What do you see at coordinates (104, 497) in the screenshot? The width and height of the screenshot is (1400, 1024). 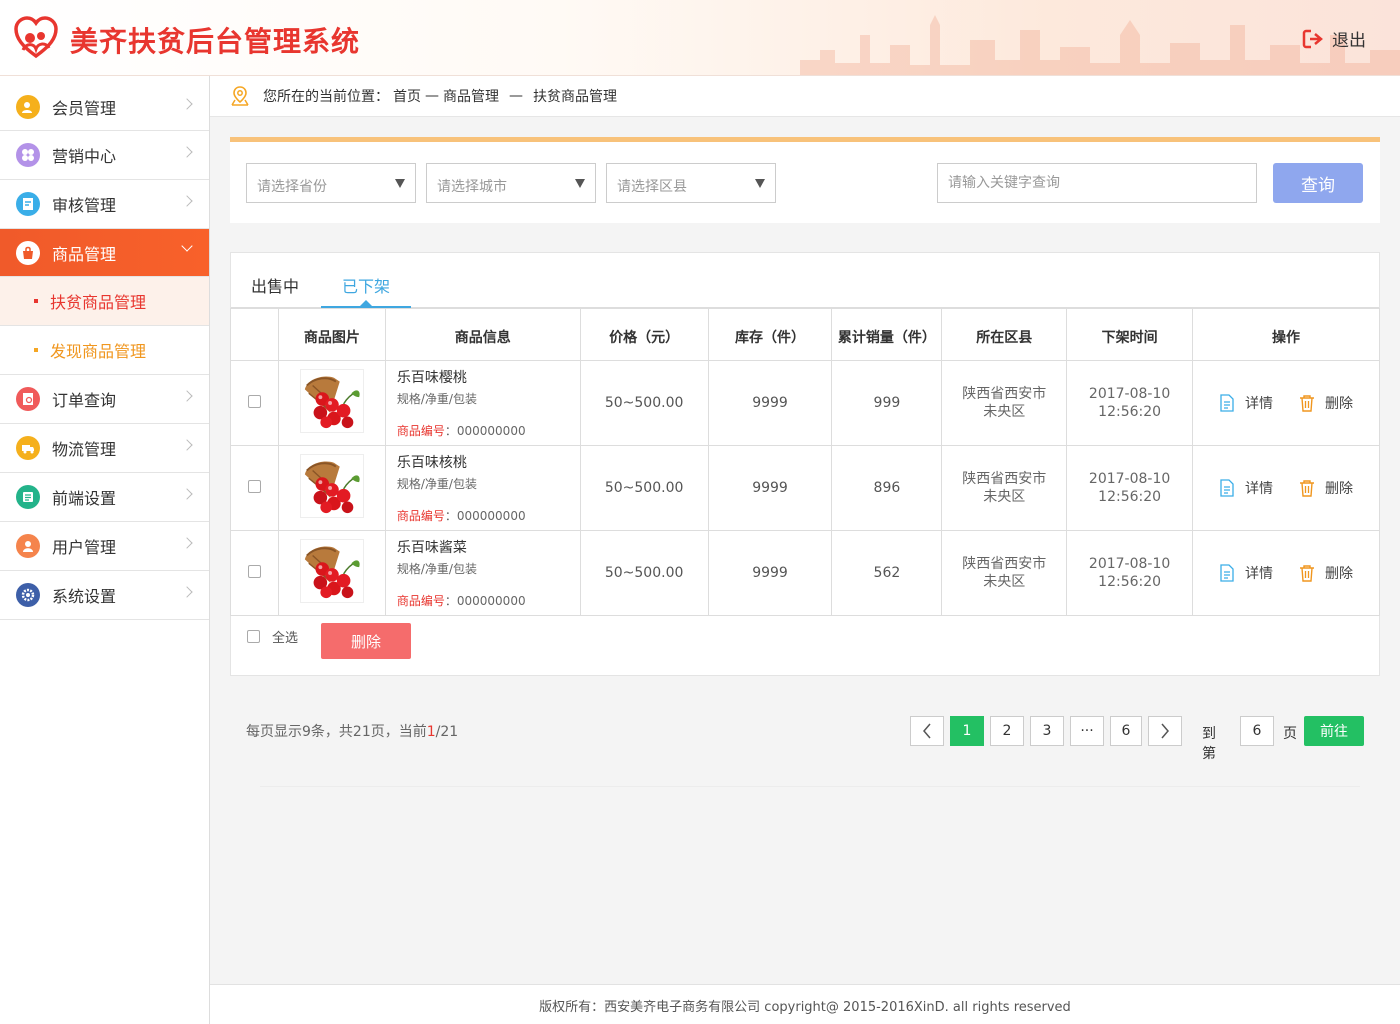 I see `sidebar-item-frontend: 前端设置` at bounding box center [104, 497].